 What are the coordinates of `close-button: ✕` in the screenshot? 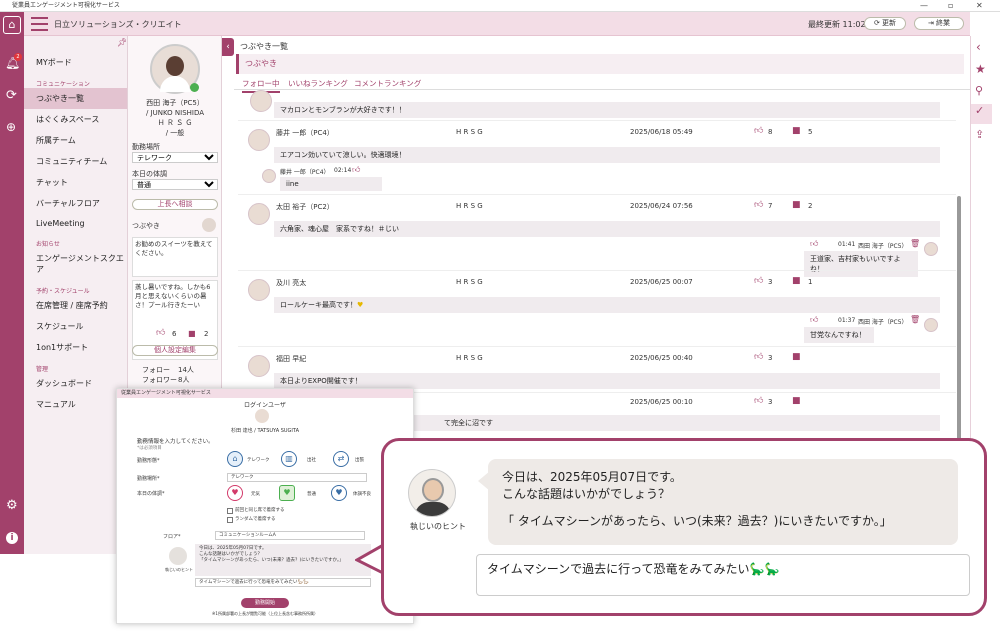 It's located at (979, 5).